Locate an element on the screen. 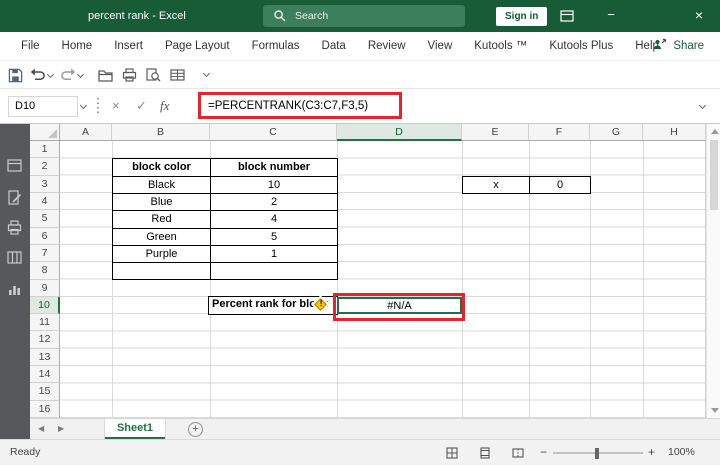  formula-input: =PERCENTRANK(C3:C7,F3,5) is located at coordinates (288, 106).